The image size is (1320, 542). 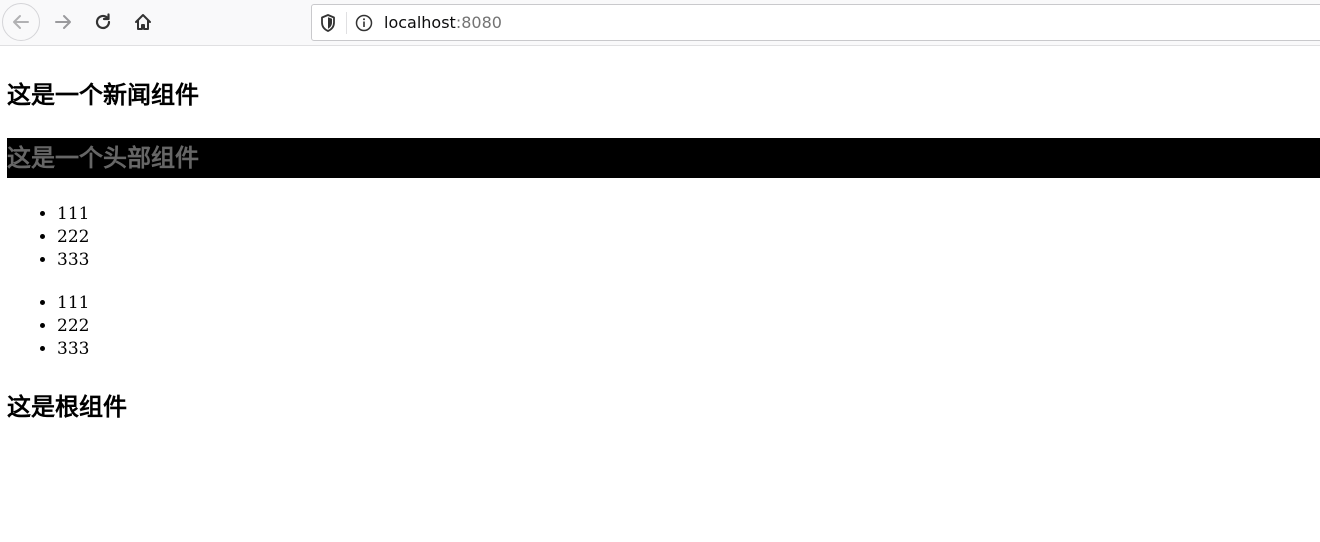 What do you see at coordinates (346, 23) in the screenshot?
I see `address-bar-divider` at bounding box center [346, 23].